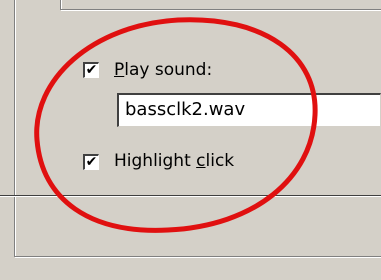 The image size is (381, 280). What do you see at coordinates (220, 161) in the screenshot?
I see `highlight-click-label-rest: lick` at bounding box center [220, 161].